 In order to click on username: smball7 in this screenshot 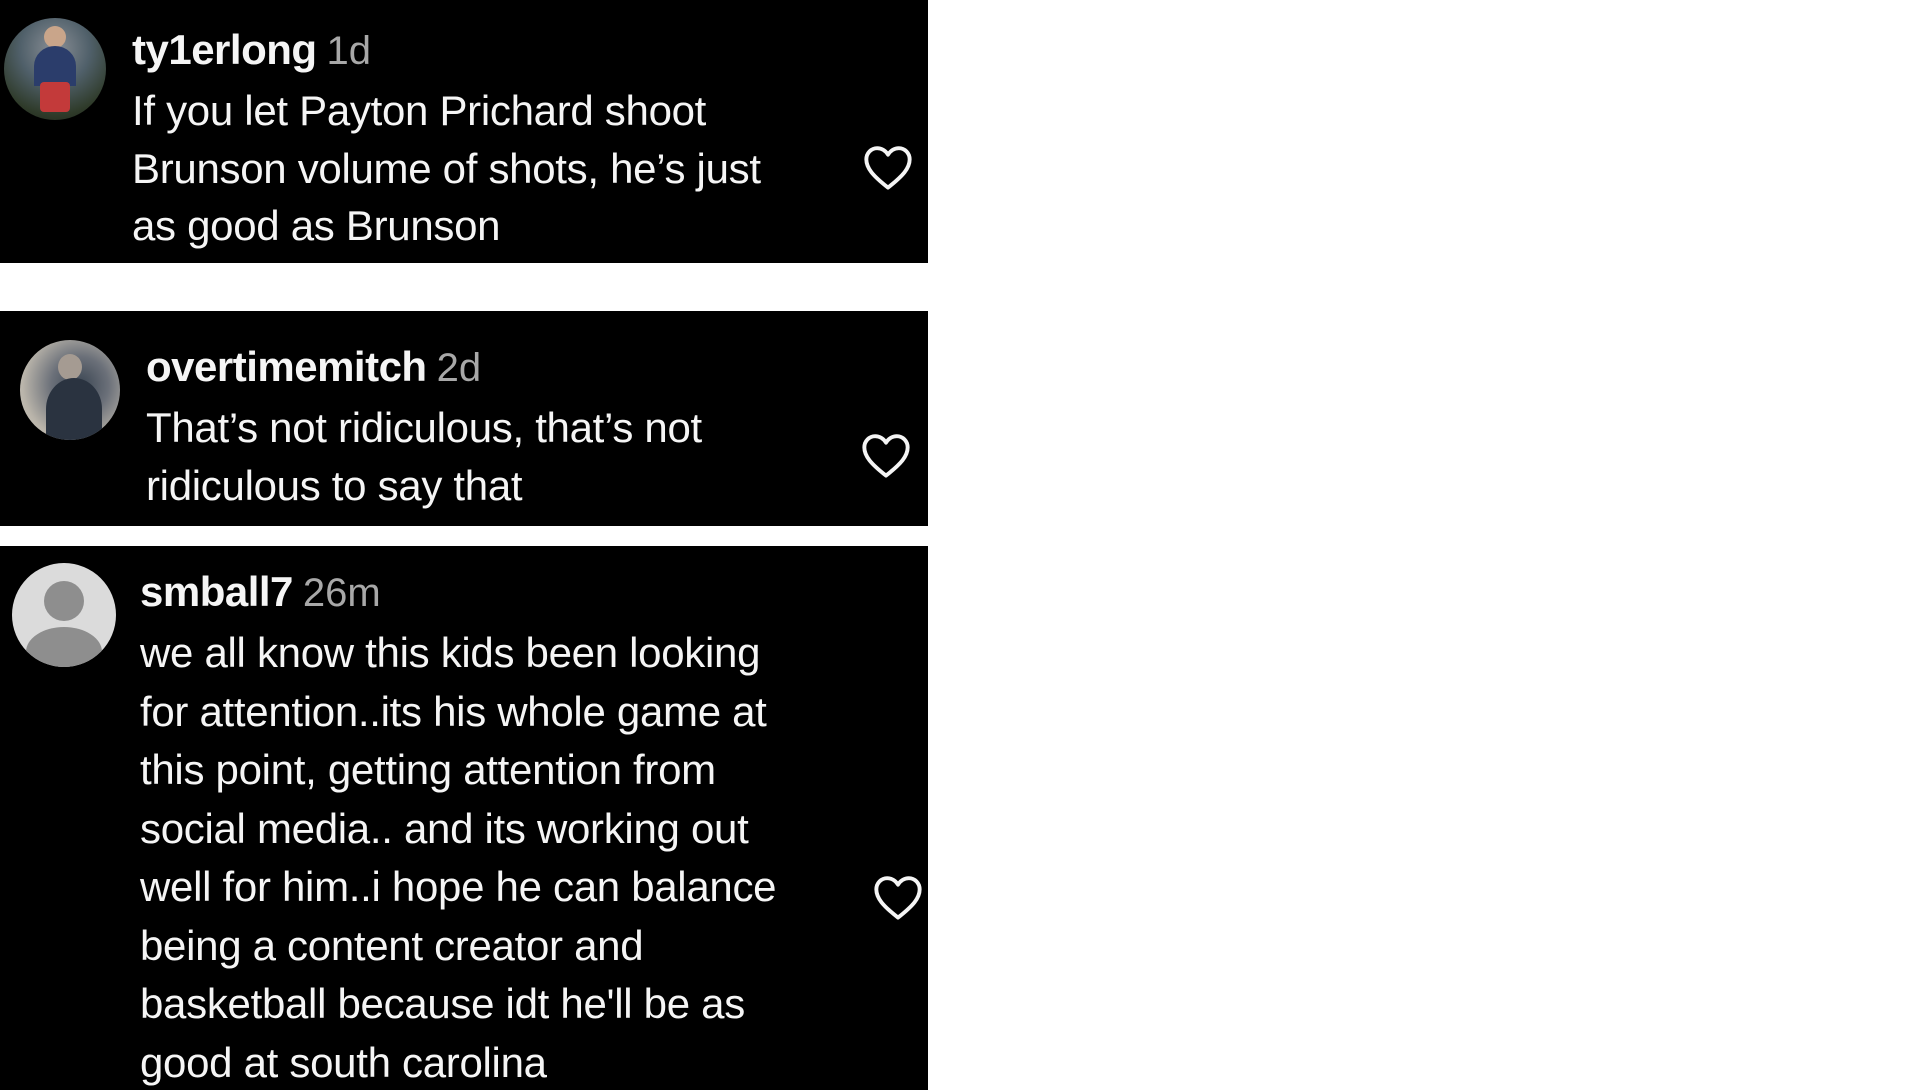, I will do `click(216, 591)`.